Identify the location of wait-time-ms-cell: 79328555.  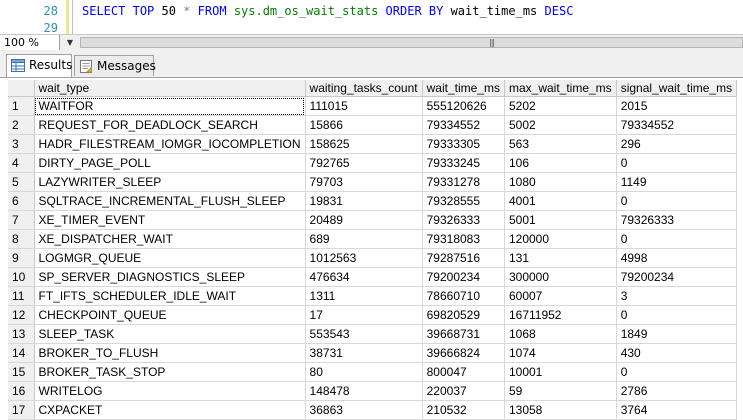
(463, 201).